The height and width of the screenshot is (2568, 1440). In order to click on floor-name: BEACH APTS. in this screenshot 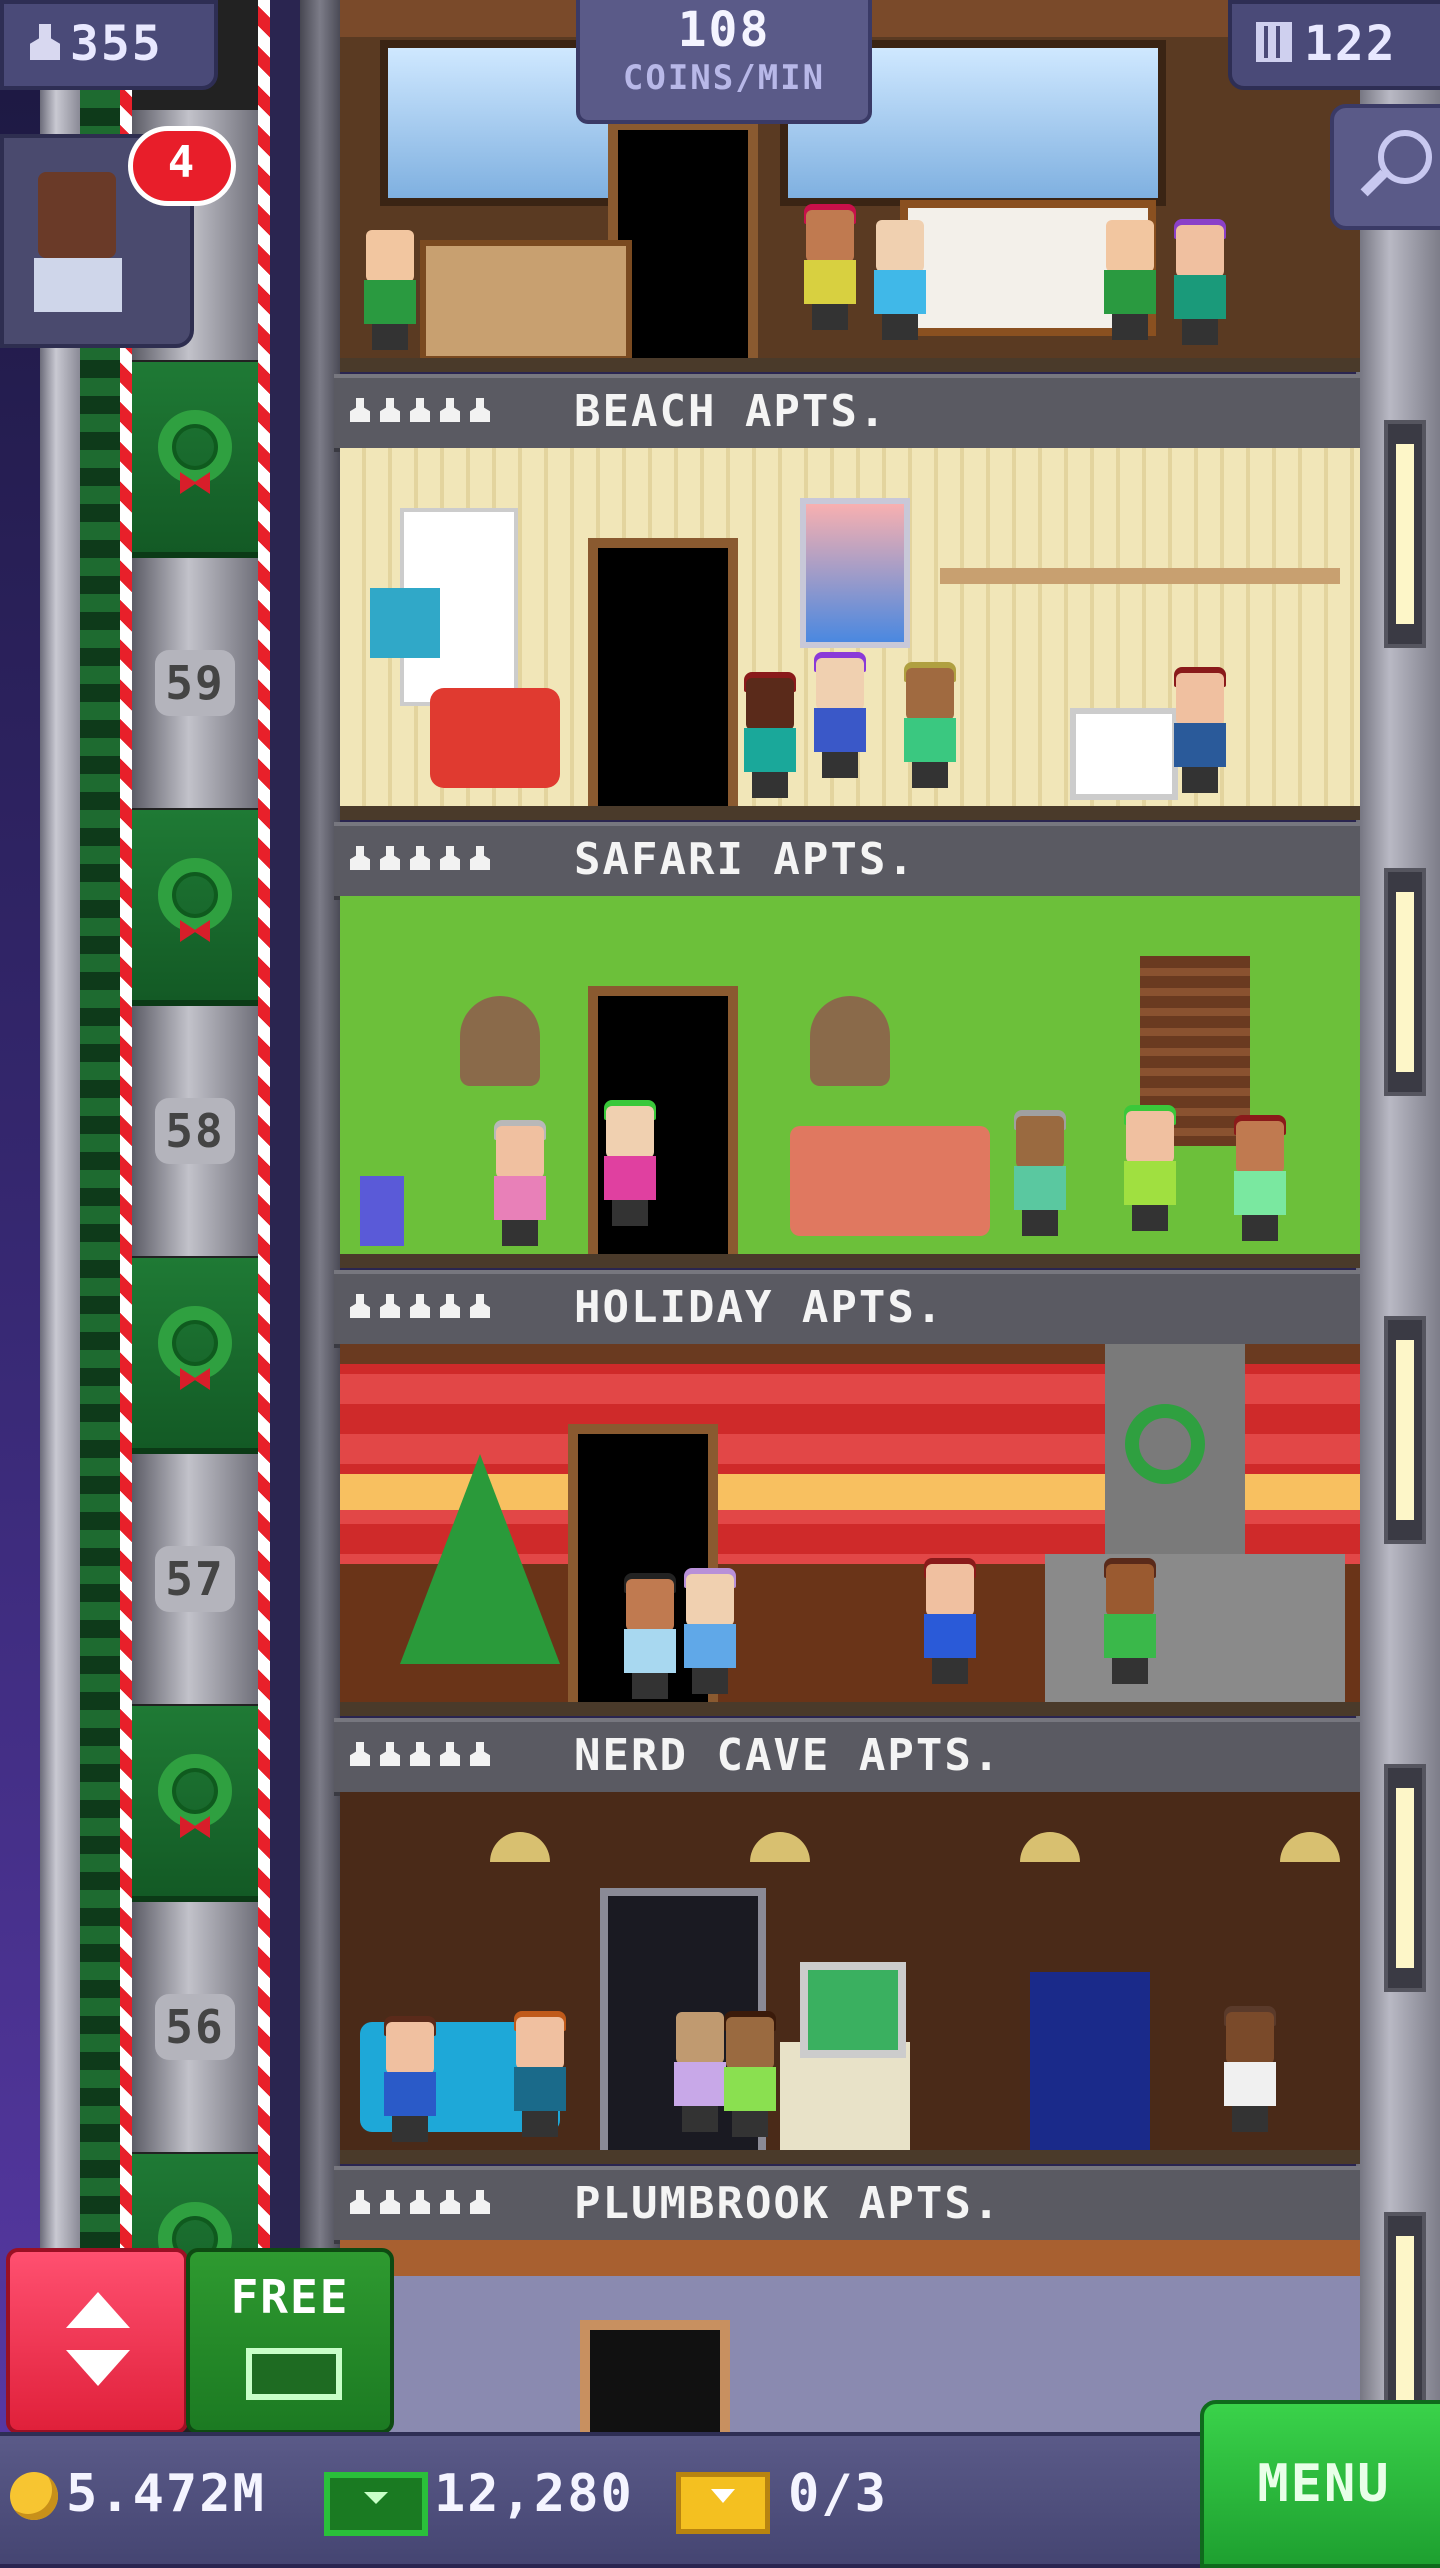, I will do `click(731, 411)`.